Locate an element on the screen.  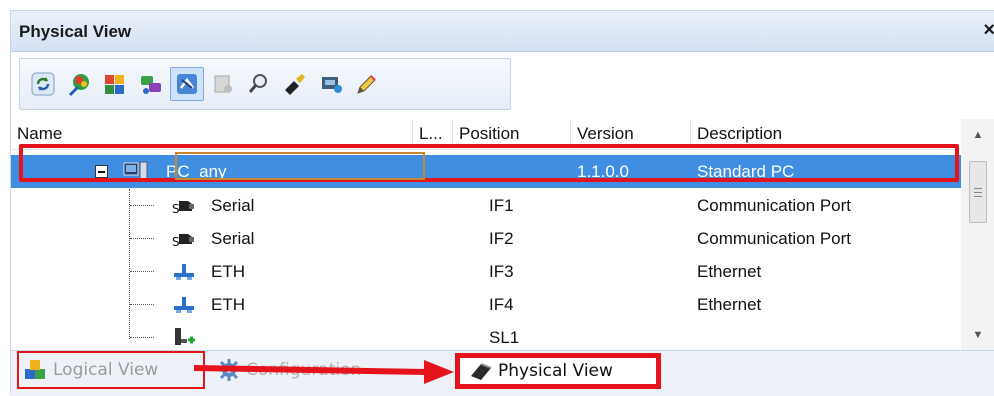
color-button is located at coordinates (79, 84).